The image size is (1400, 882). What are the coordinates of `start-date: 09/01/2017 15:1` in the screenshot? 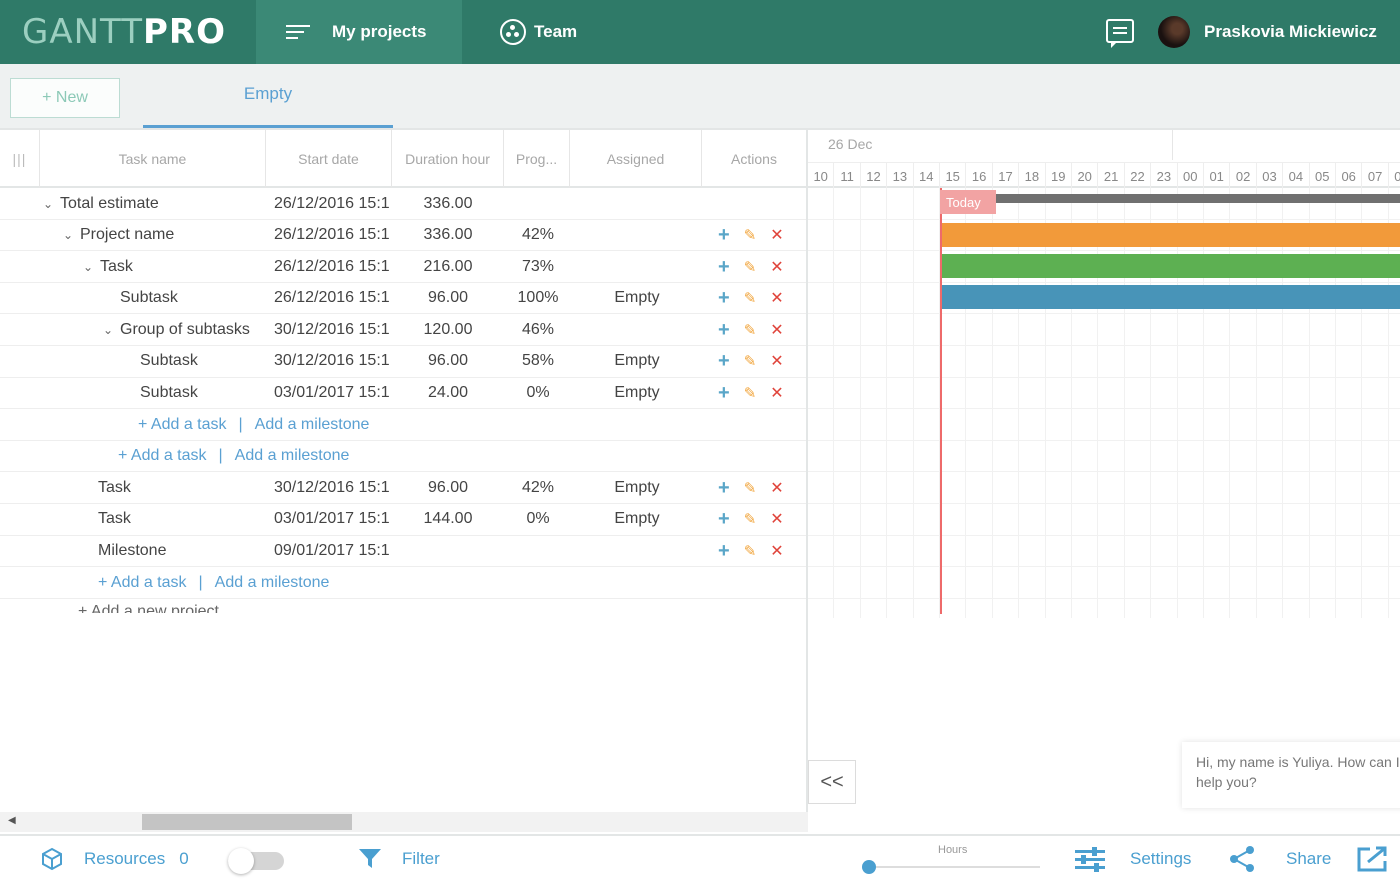 It's located at (333, 551).